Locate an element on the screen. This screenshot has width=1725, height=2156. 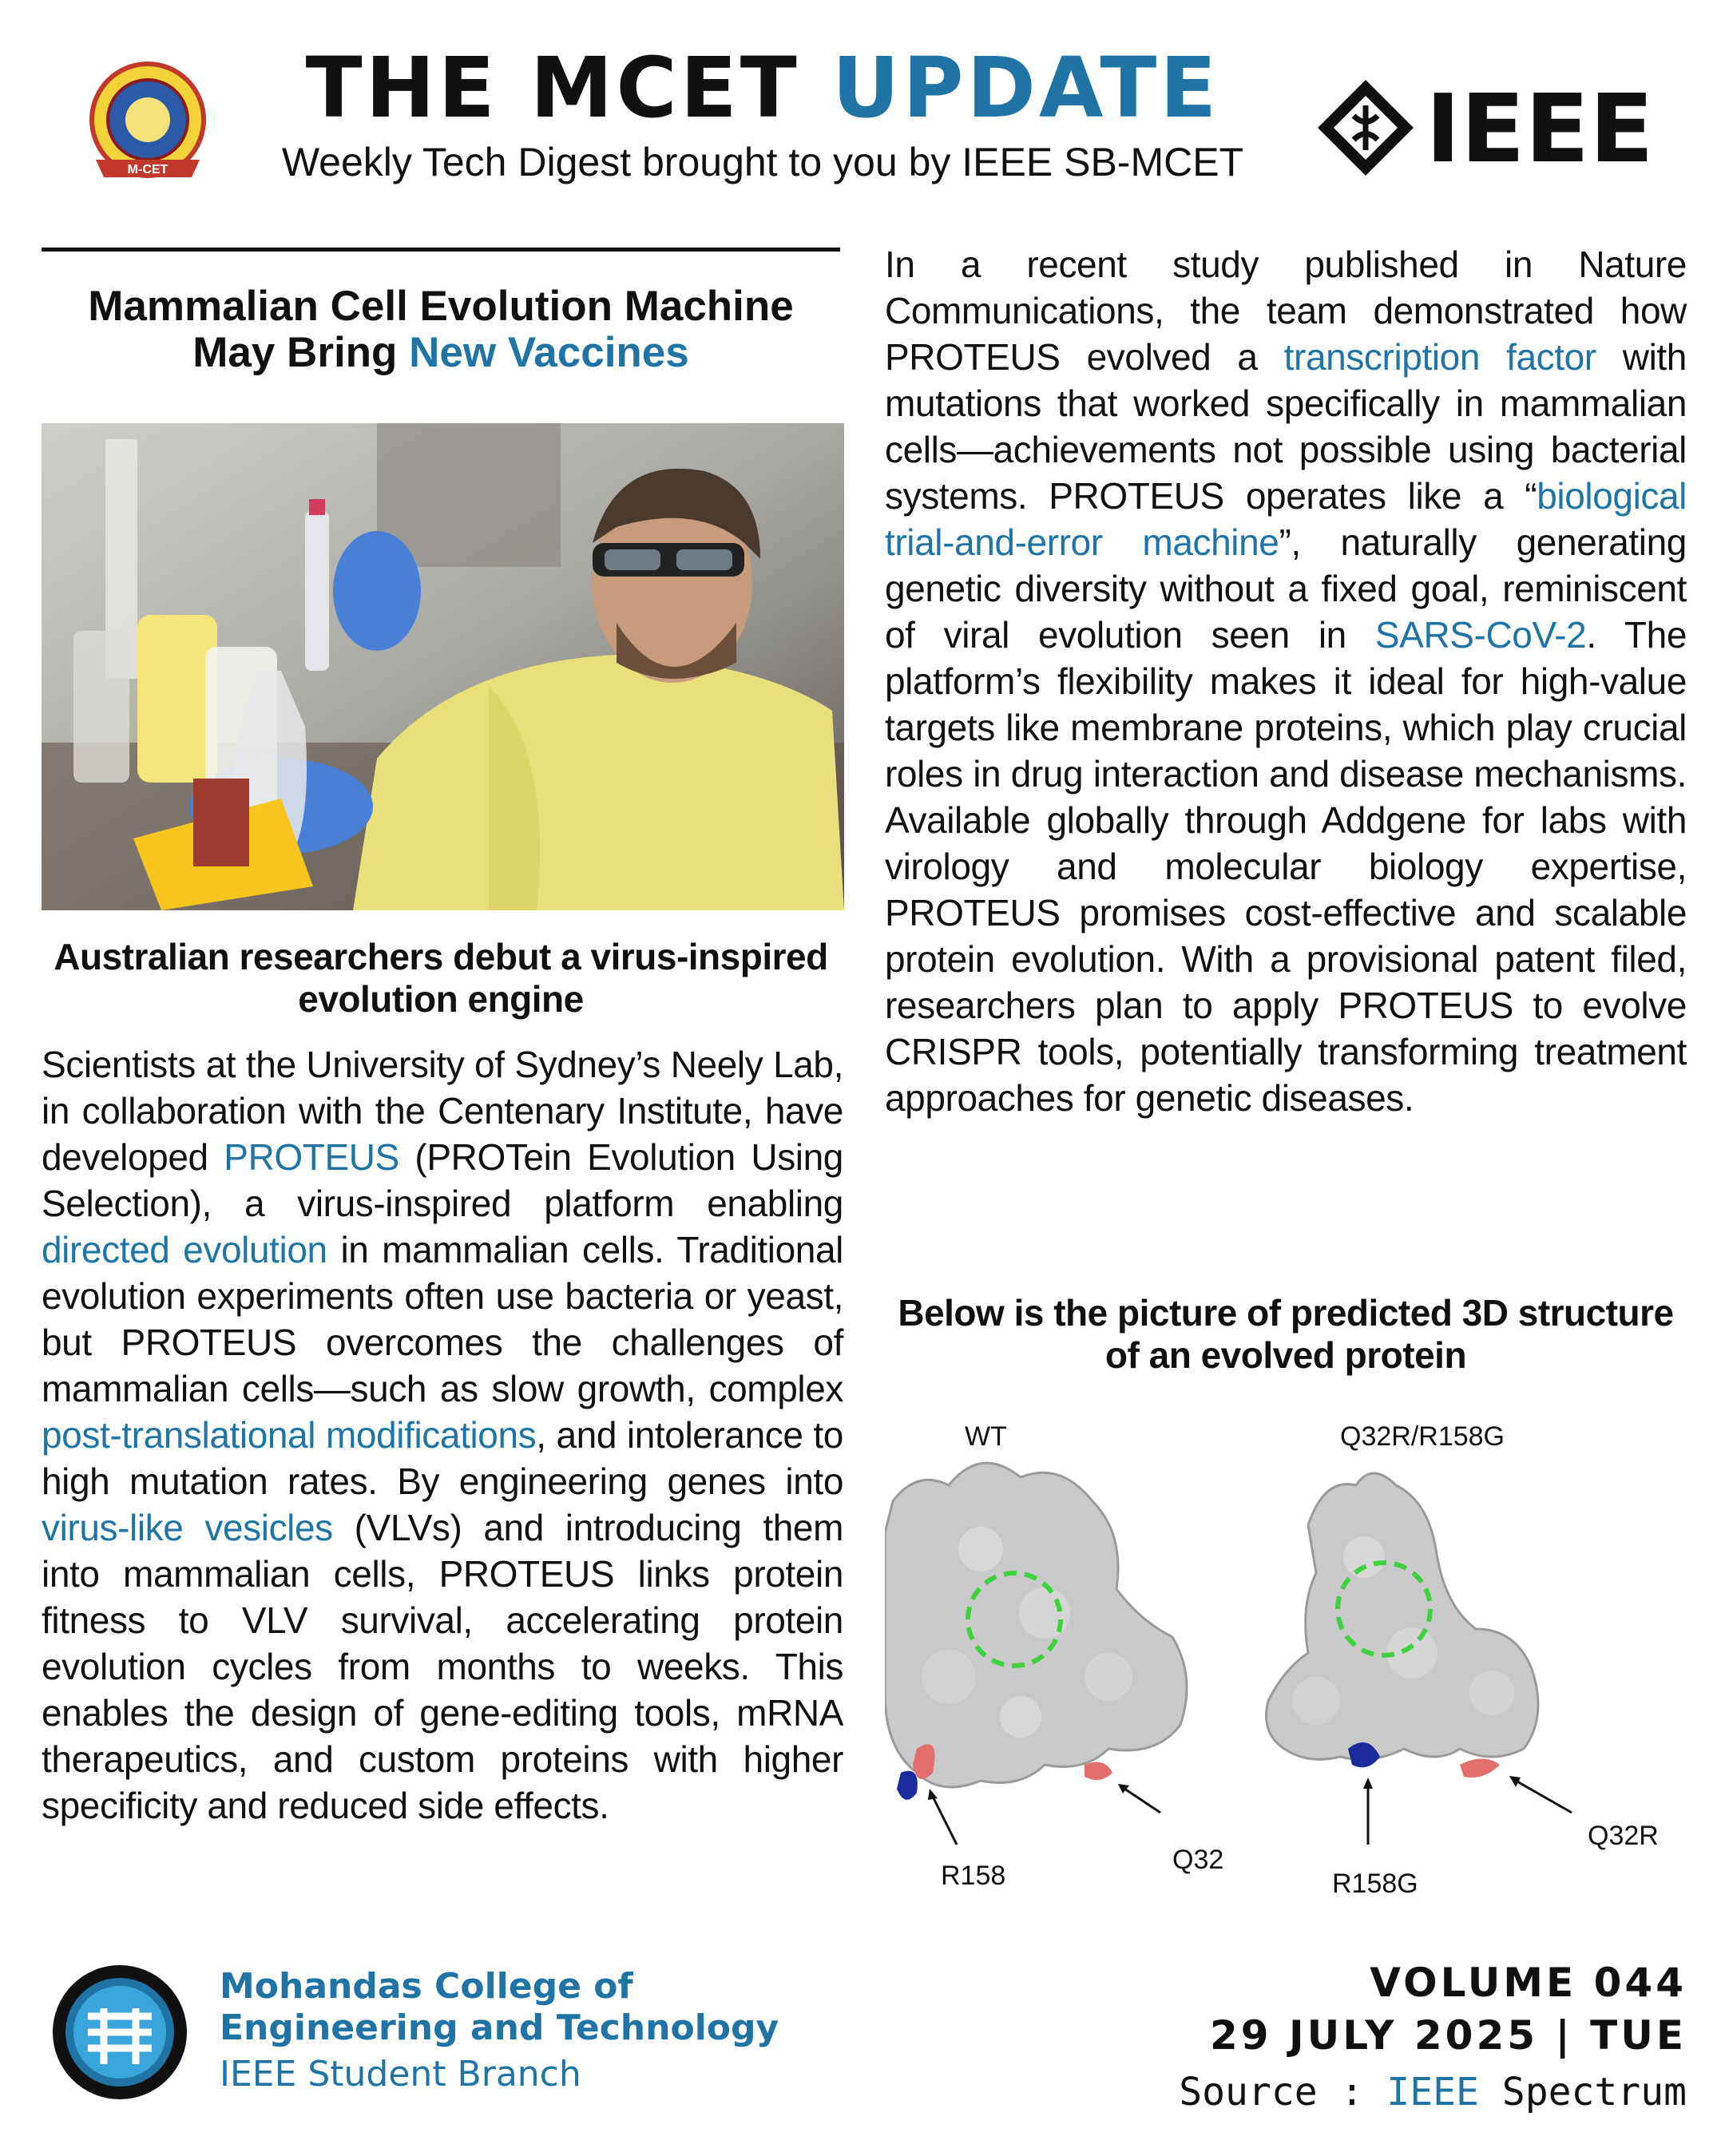
link-proteus: PROTEUS is located at coordinates (312, 1157).